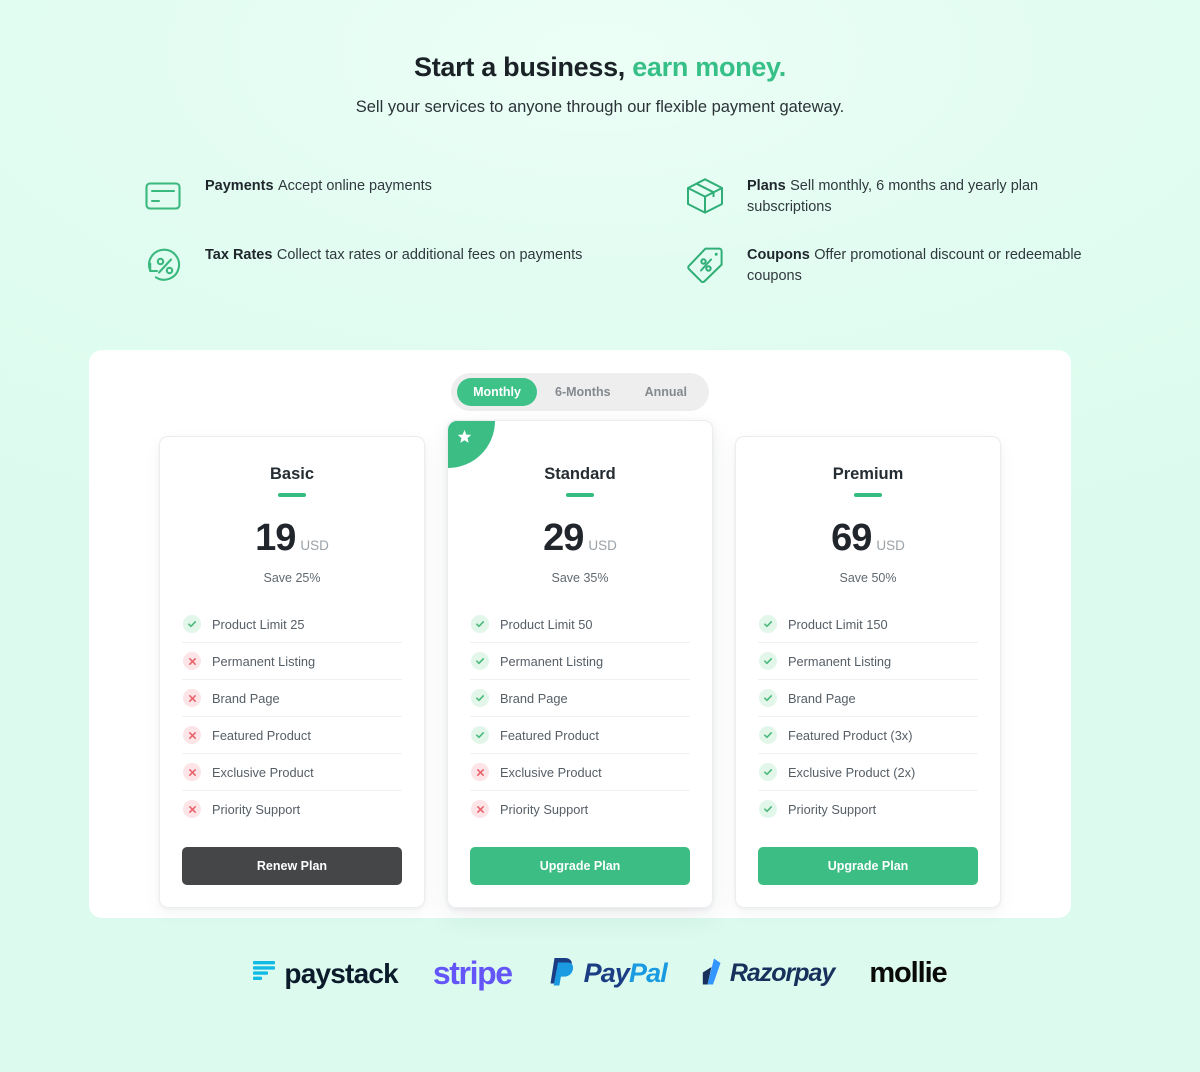 The height and width of the screenshot is (1072, 1200). I want to click on percent-refresh-icon, so click(163, 265).